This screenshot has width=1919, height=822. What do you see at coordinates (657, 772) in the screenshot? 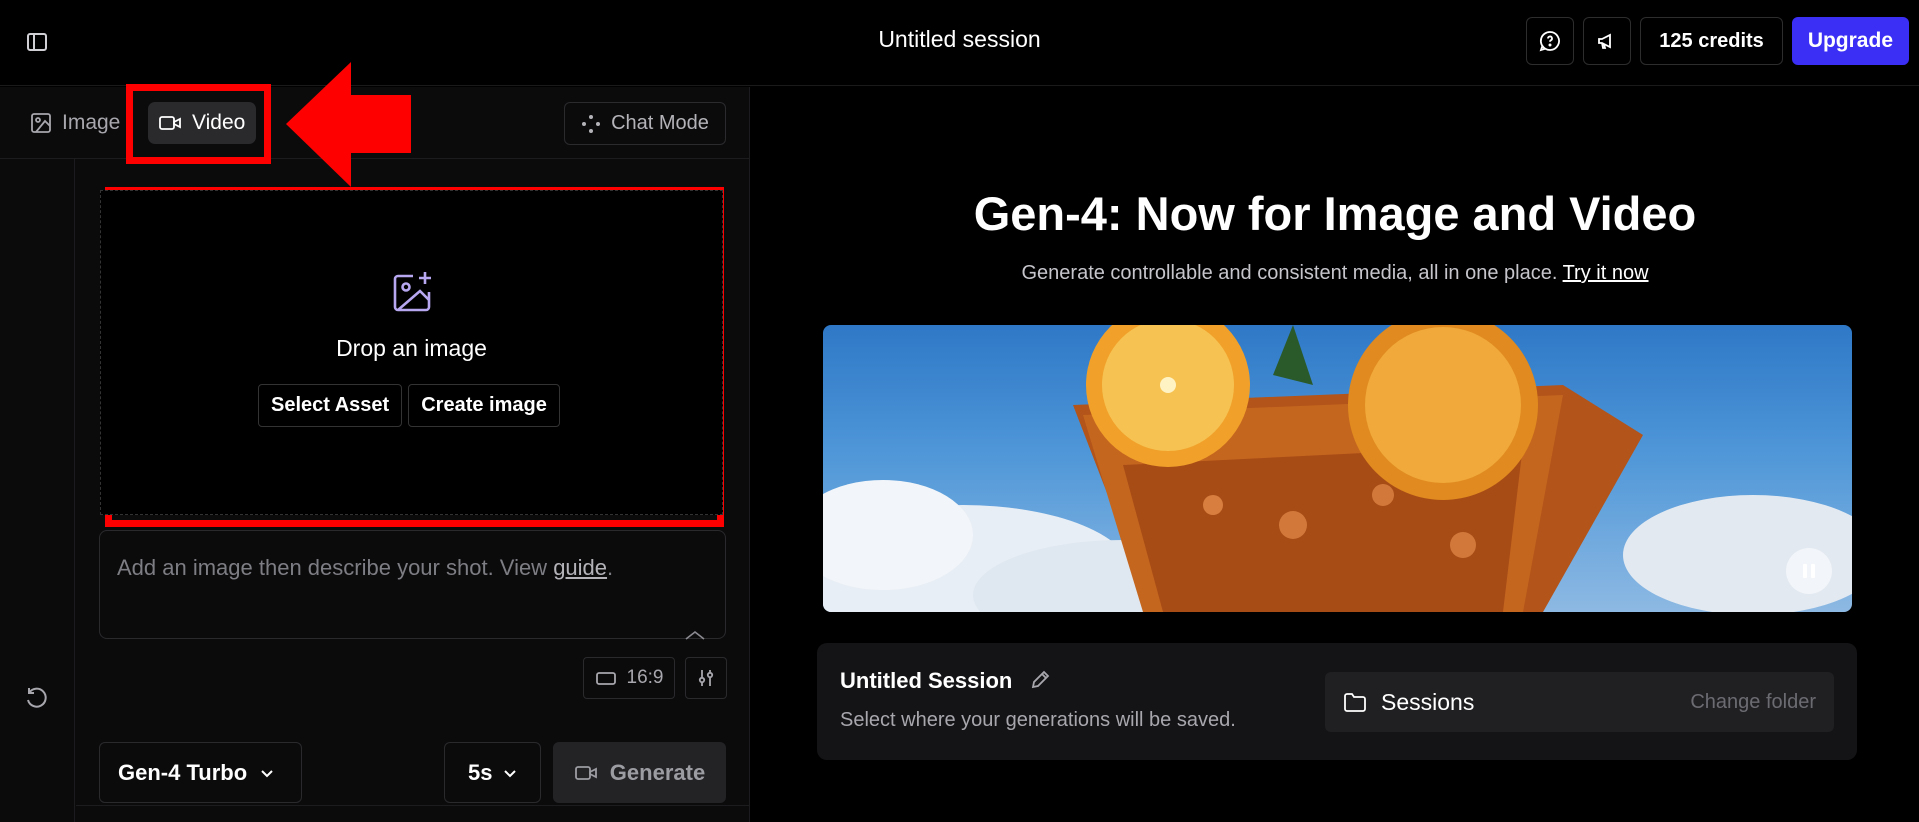
I see `generate-label: Generate` at bounding box center [657, 772].